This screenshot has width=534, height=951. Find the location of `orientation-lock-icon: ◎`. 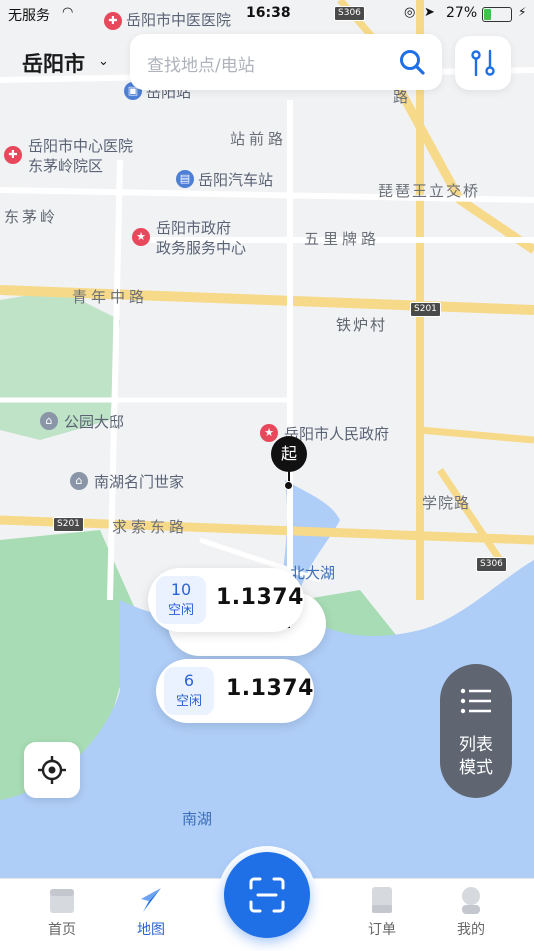

orientation-lock-icon: ◎ is located at coordinates (410, 12).